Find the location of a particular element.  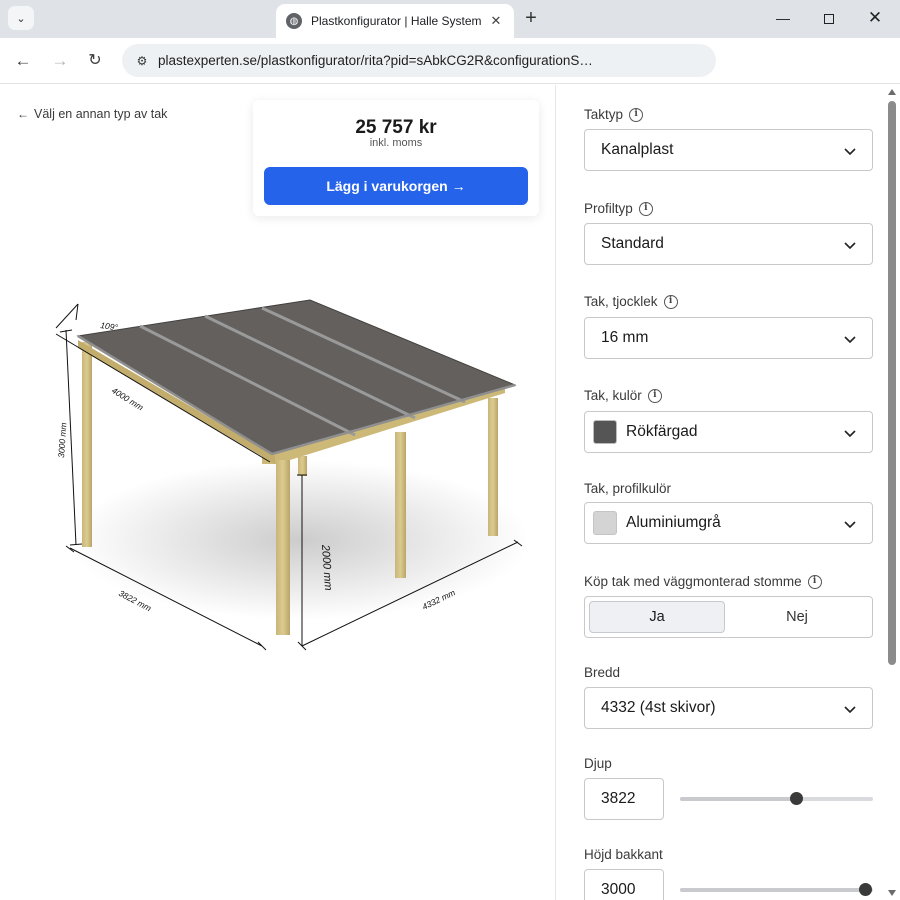

site-settings-icon: ⚙ is located at coordinates (142, 61).